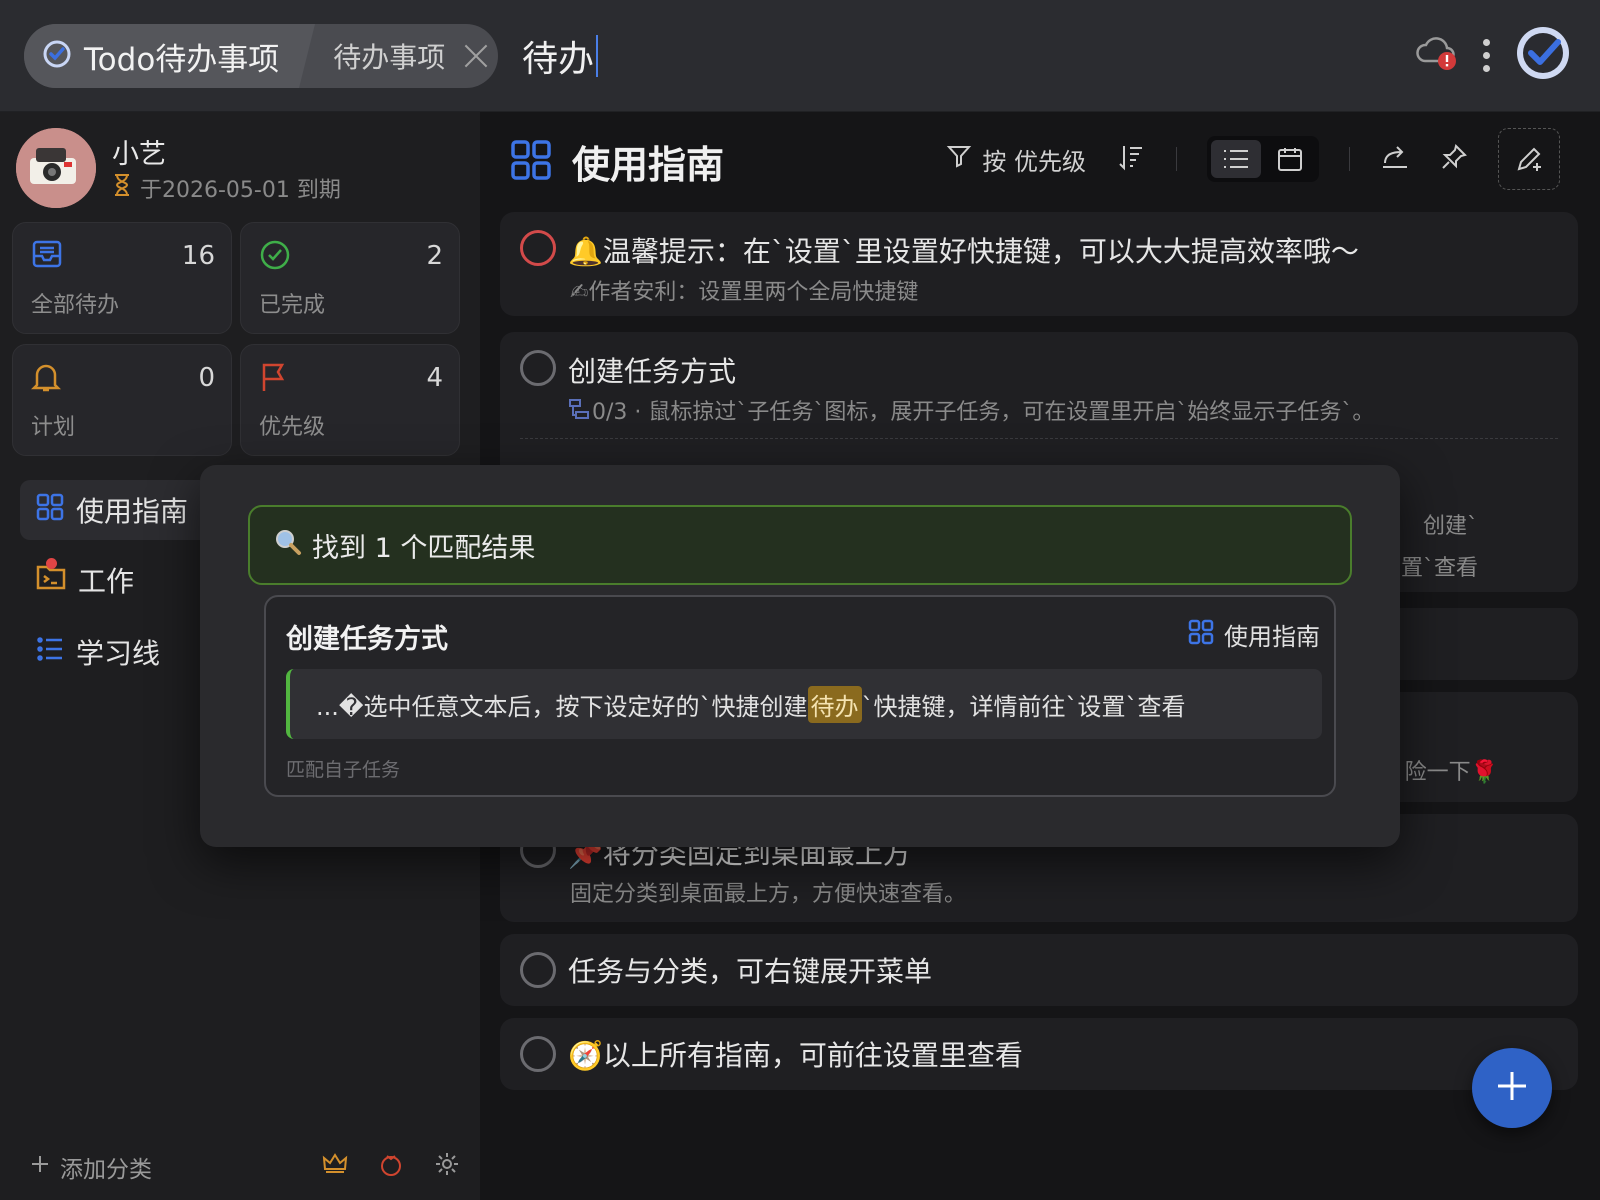 The image size is (1600, 1200). Describe the element at coordinates (122, 188) in the screenshot. I see `hourglass-icon` at that location.